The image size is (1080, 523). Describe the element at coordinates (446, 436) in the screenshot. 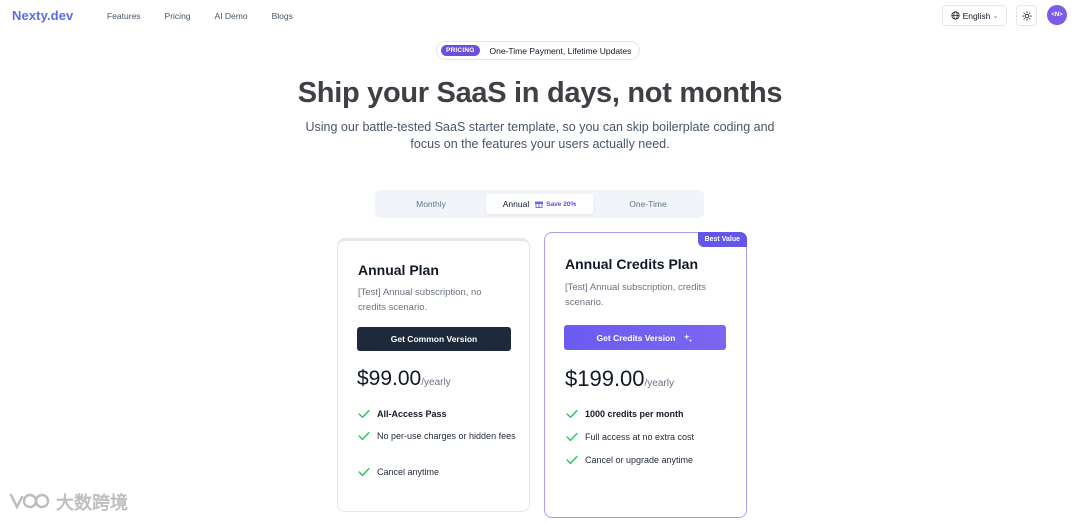

I see `feature-text: No per-use charges or hidden fees` at that location.